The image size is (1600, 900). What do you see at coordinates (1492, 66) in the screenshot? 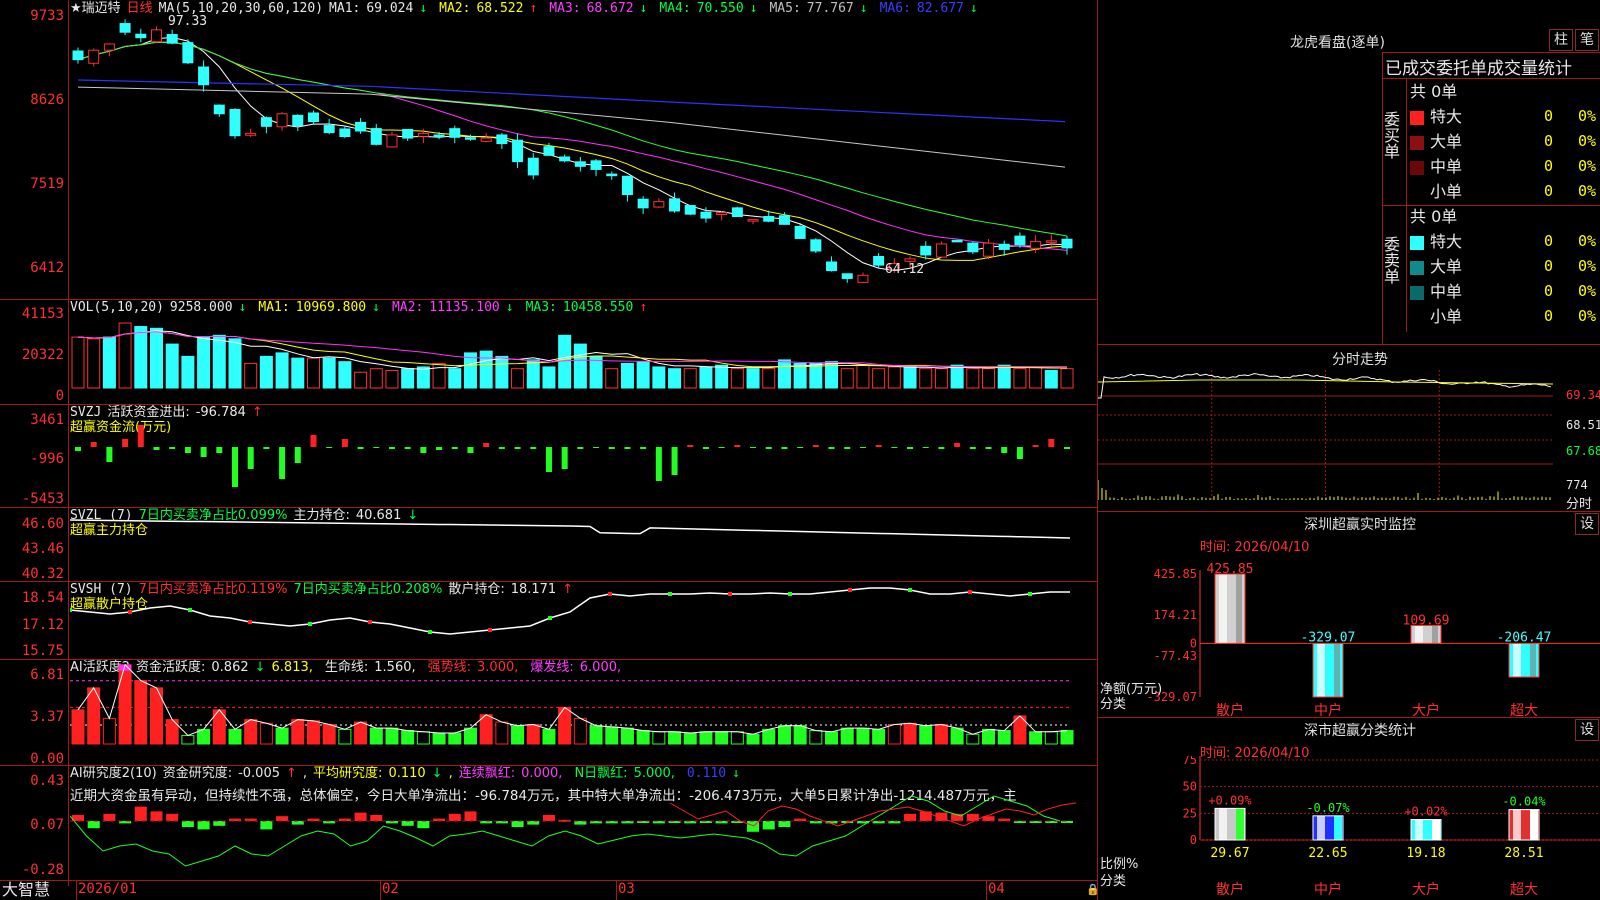
I see `dragon-tabs: 已成交委托单成交量统计` at bounding box center [1492, 66].